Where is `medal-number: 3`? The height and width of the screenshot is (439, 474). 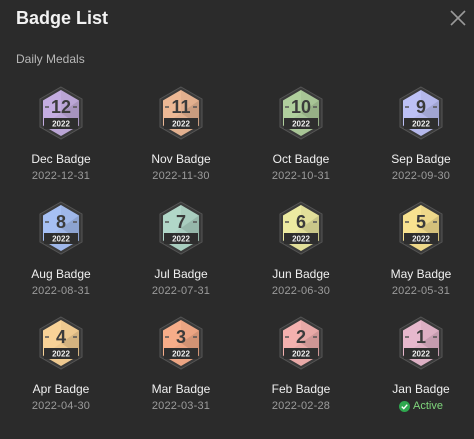 medal-number: 3 is located at coordinates (181, 337).